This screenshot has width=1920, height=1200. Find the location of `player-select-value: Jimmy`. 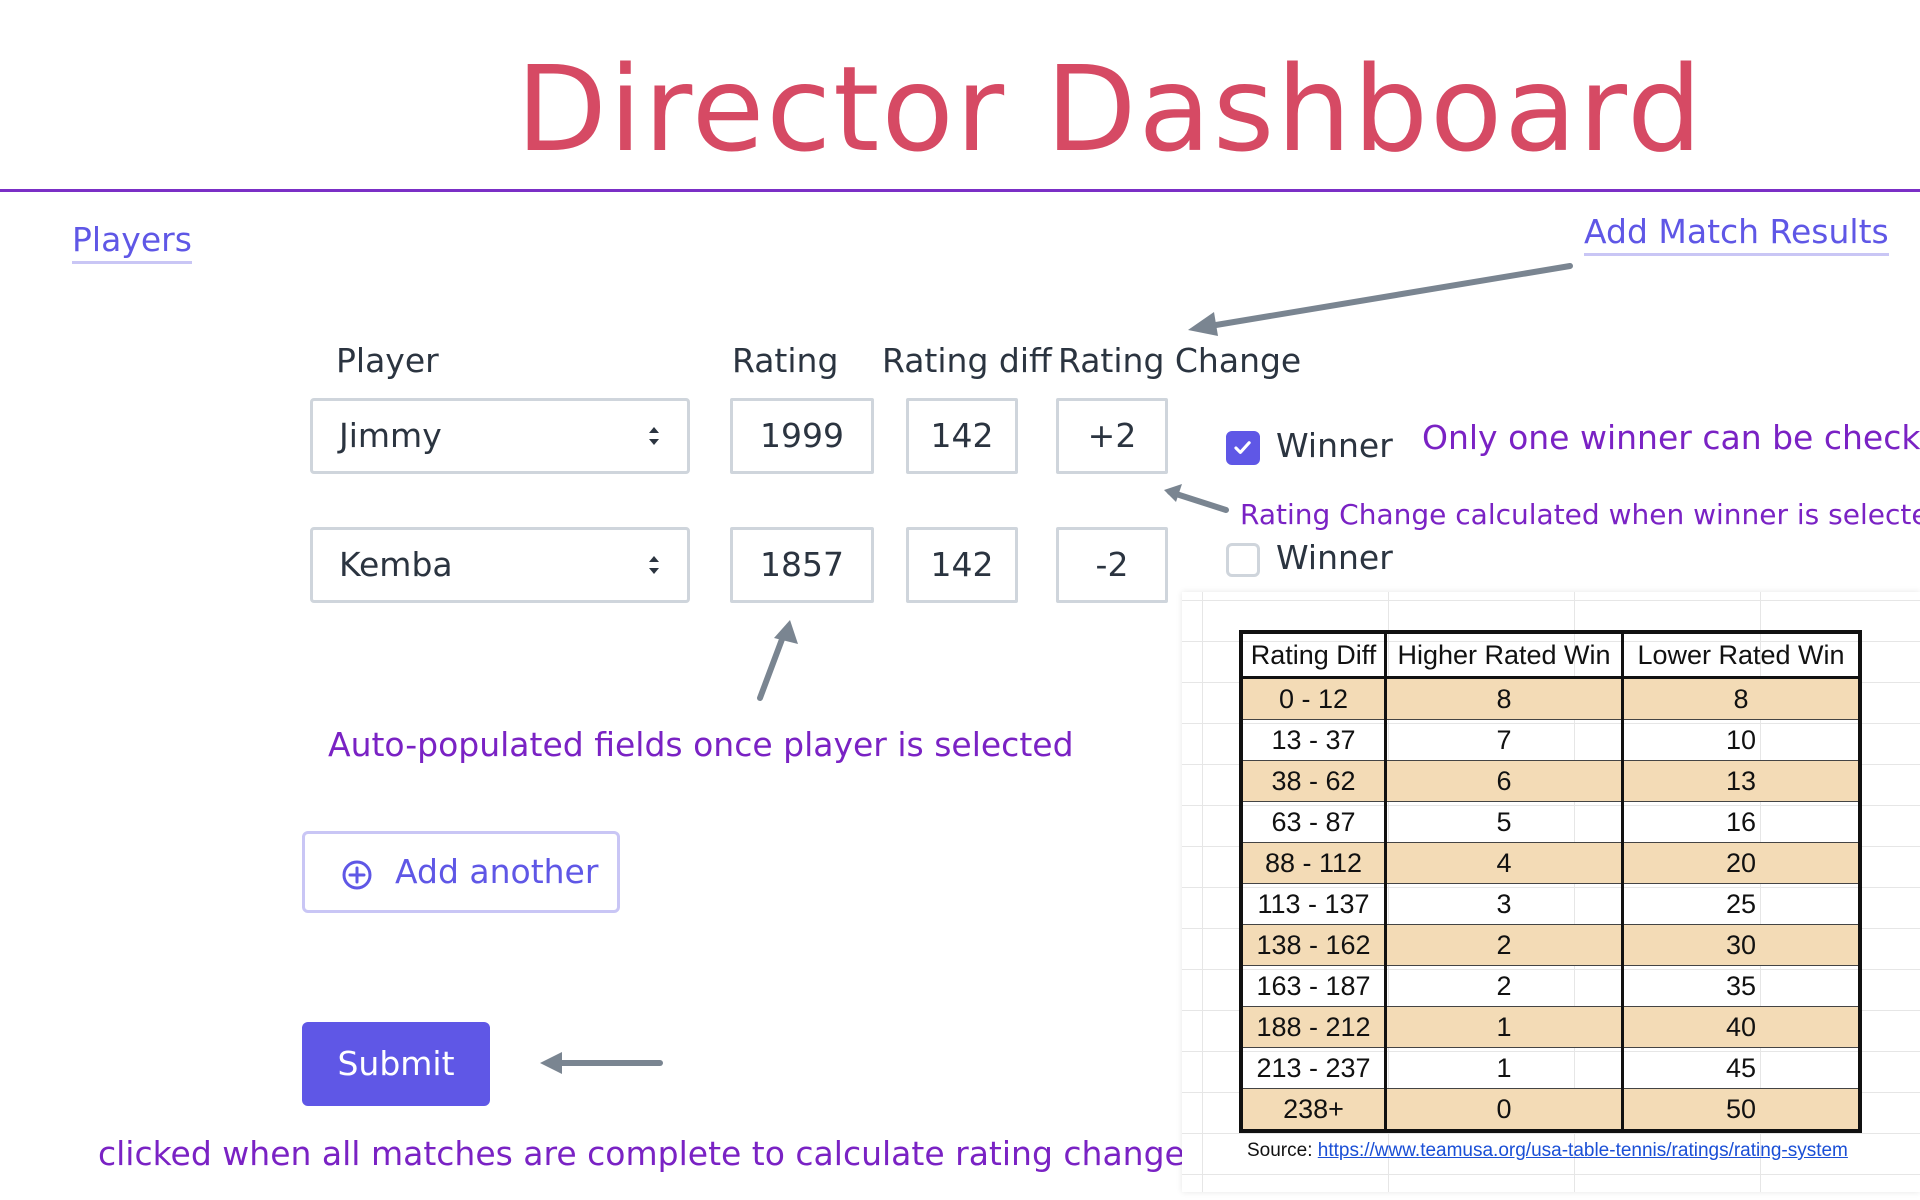

player-select-value: Jimmy is located at coordinates (390, 435).